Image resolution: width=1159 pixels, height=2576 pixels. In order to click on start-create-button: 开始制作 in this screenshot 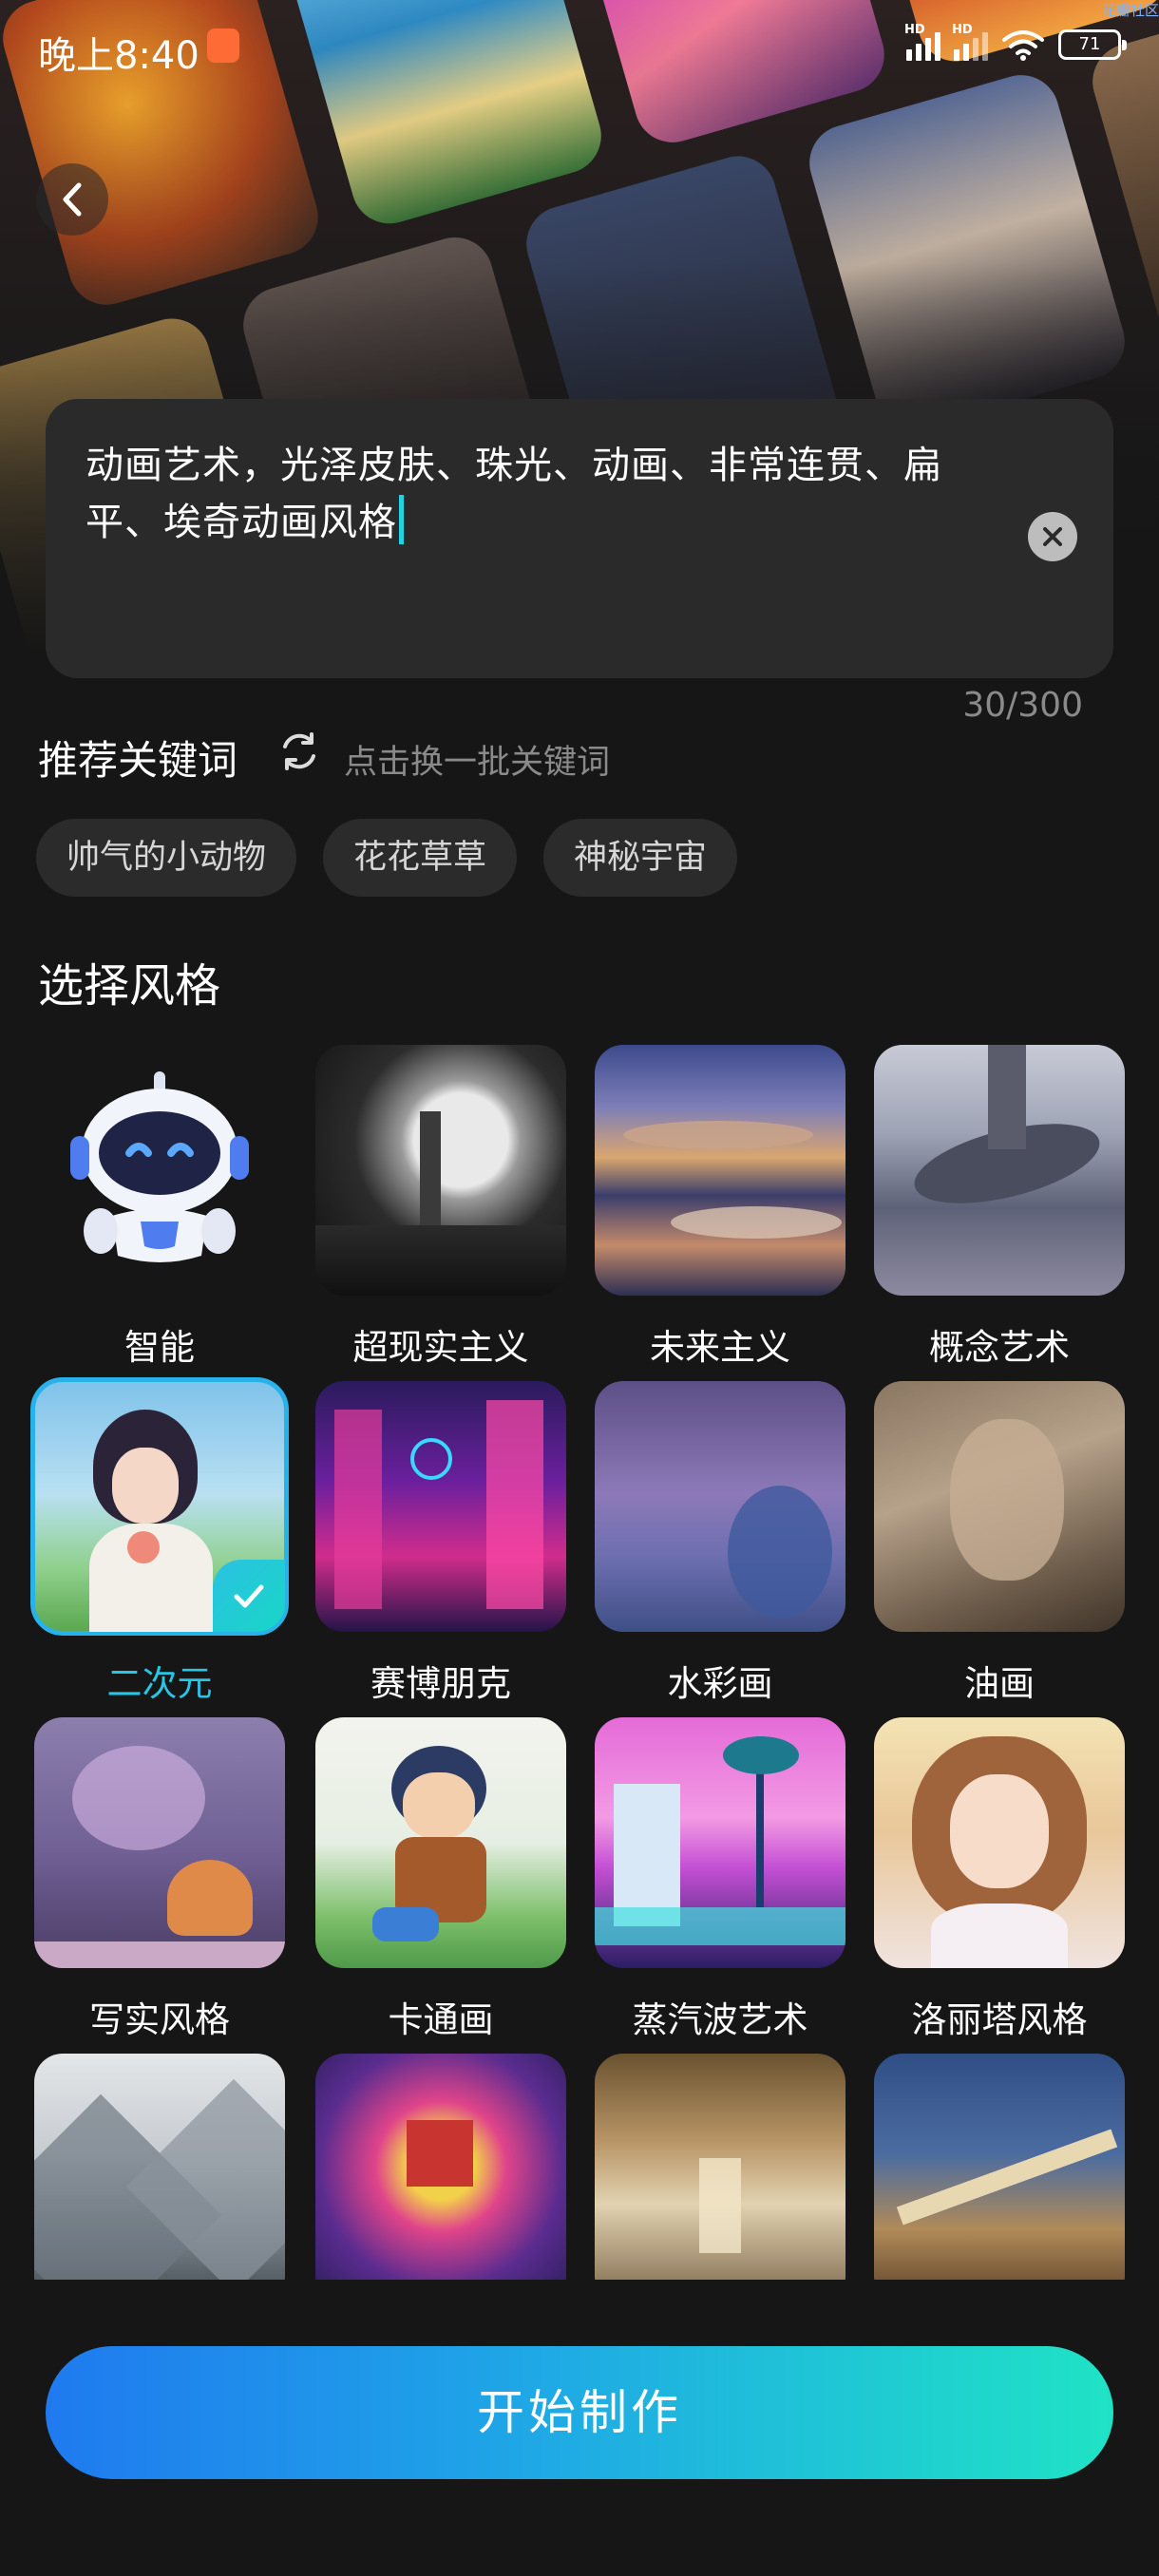, I will do `click(579, 2412)`.